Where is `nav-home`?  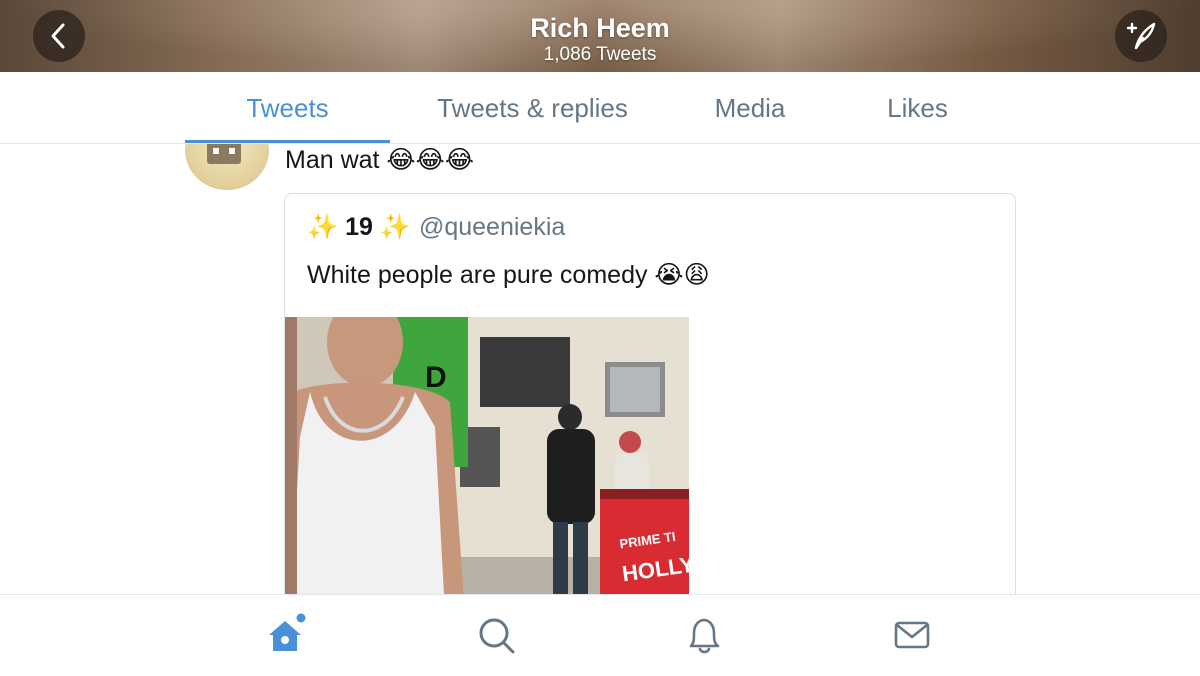 nav-home is located at coordinates (287, 635).